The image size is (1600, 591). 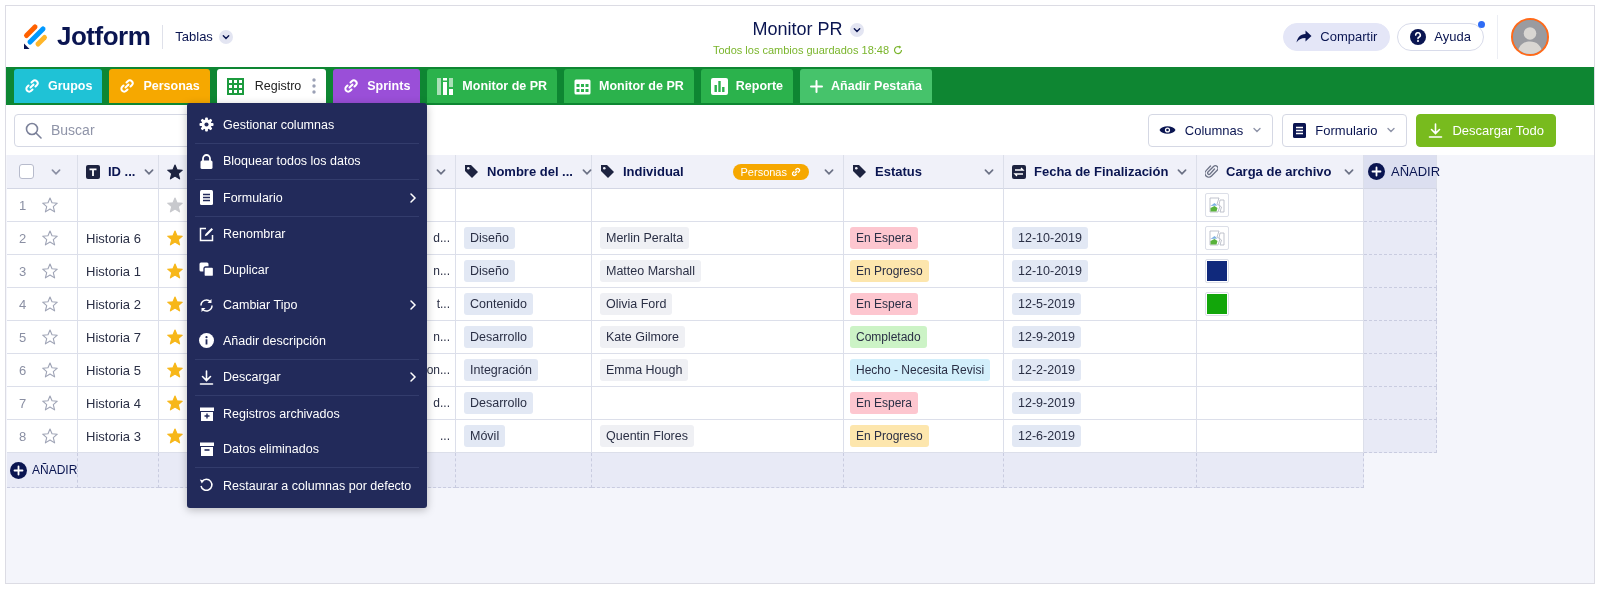 What do you see at coordinates (1167, 130) in the screenshot?
I see `eye-icon` at bounding box center [1167, 130].